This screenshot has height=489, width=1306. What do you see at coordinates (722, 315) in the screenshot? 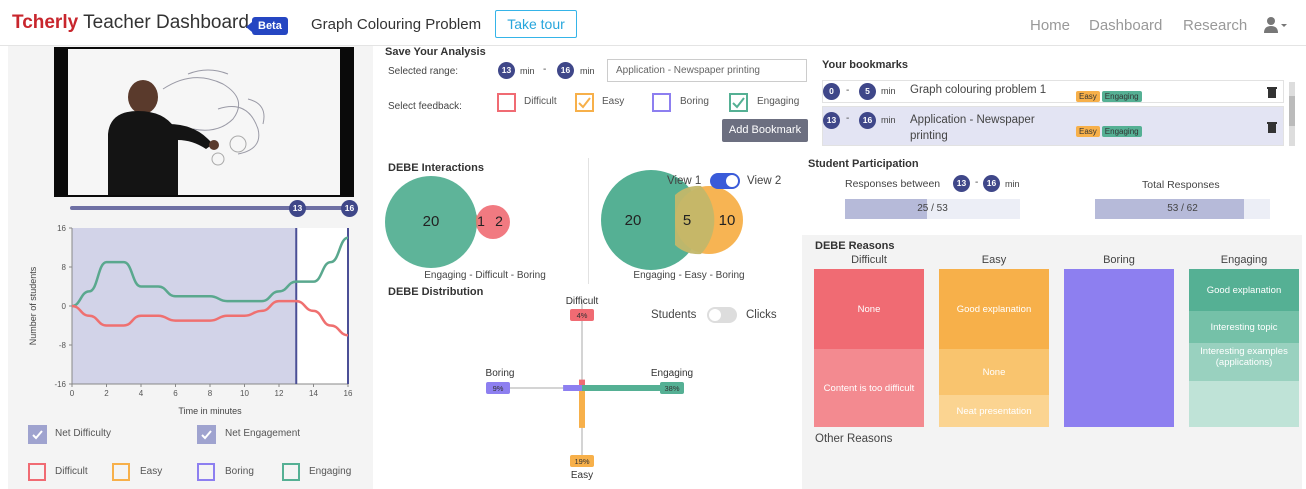
I see `students-clicks-toggle` at bounding box center [722, 315].